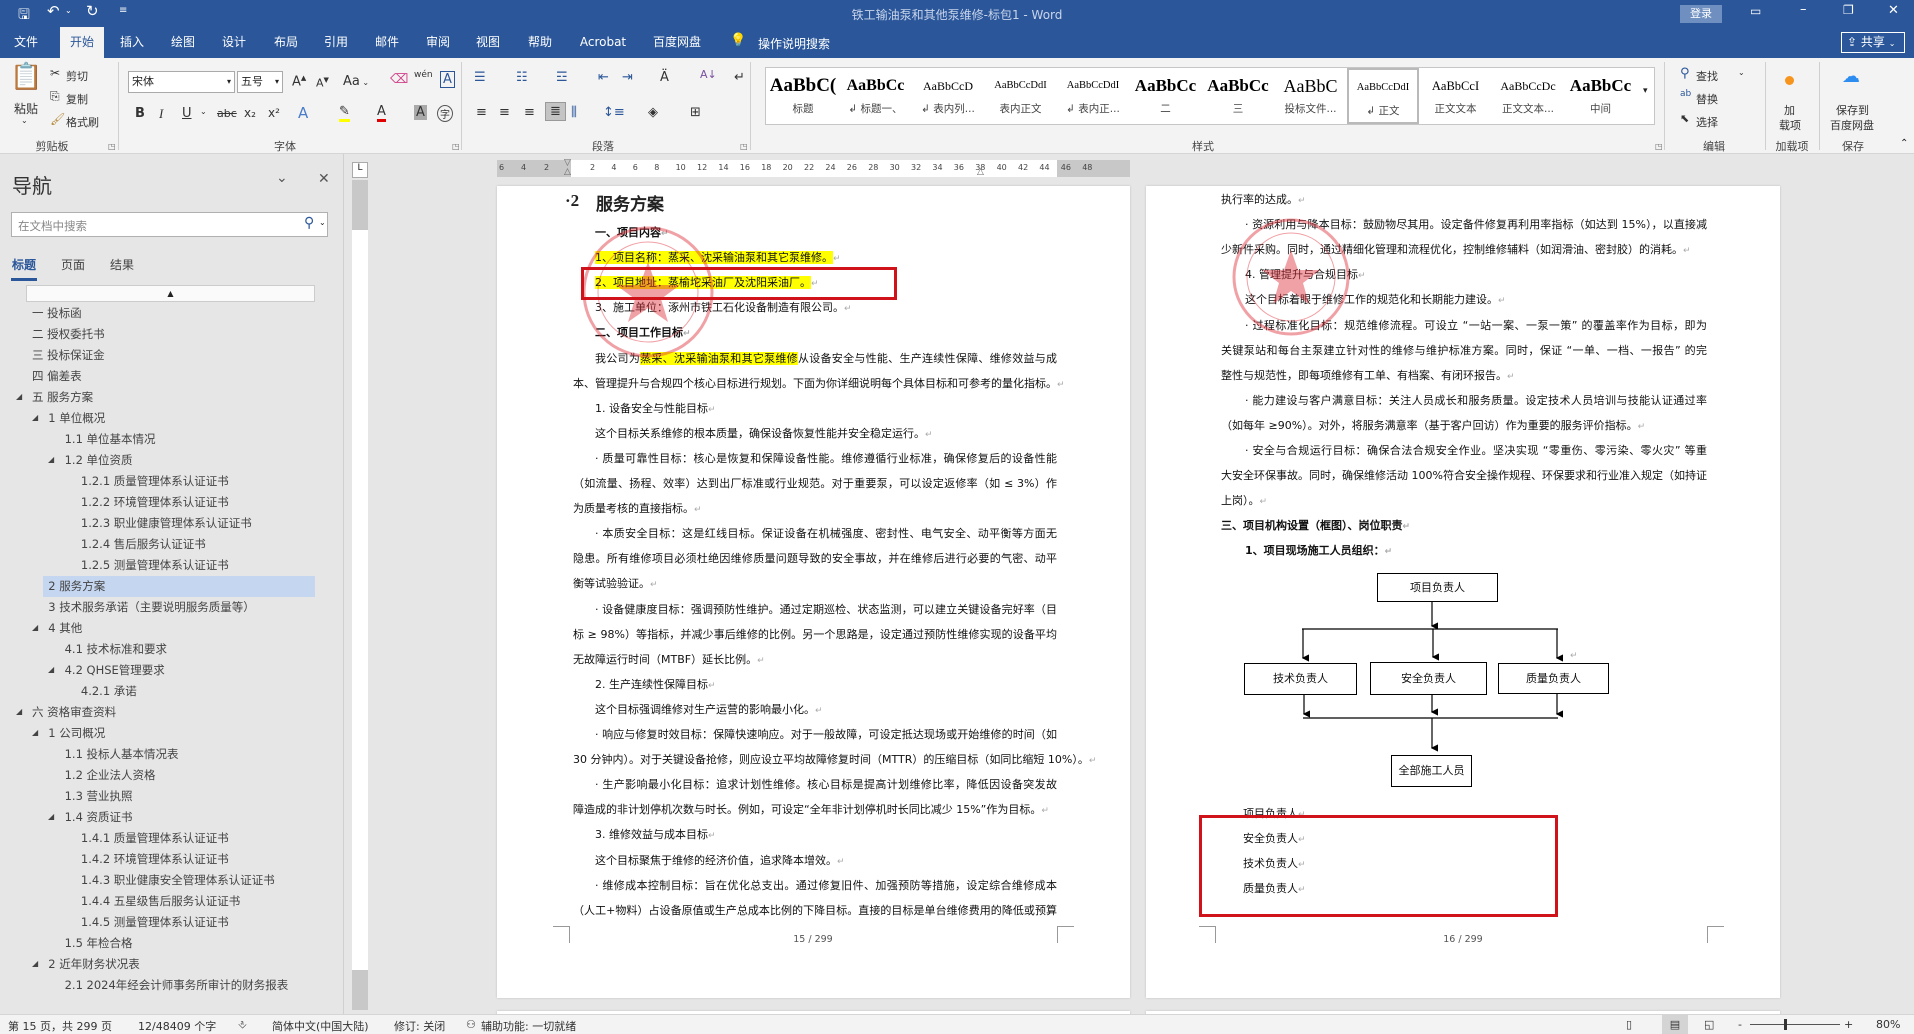 The width and height of the screenshot is (1914, 1034). Describe the element at coordinates (169, 224) in the screenshot. I see `nav-search-input: 在文档中搜索 ⚲ ⌄` at that location.